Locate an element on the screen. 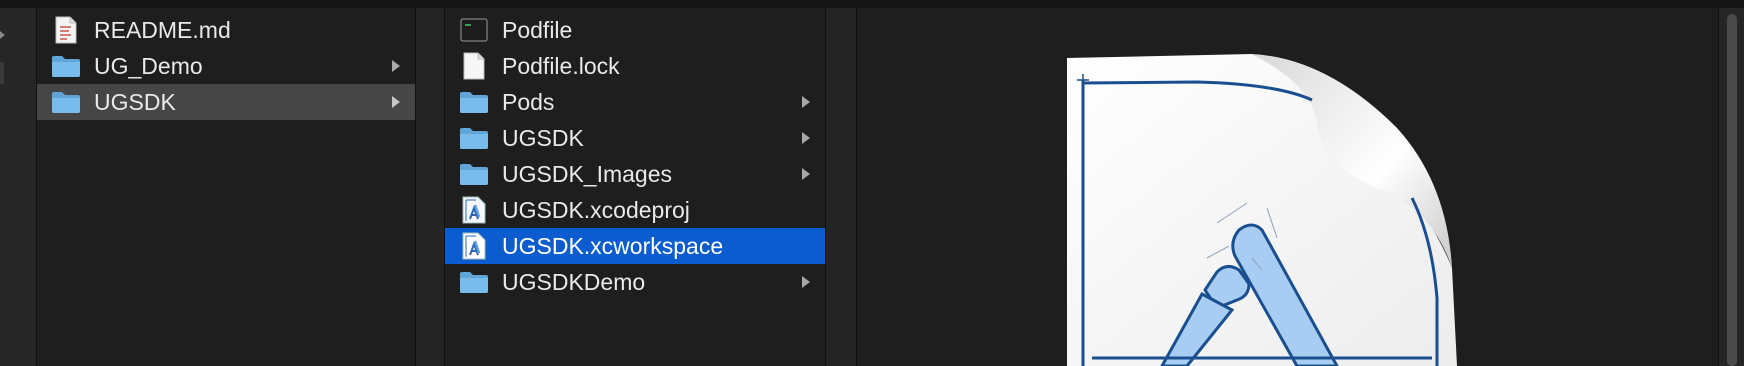  item-label: UG_Demo is located at coordinates (148, 65).